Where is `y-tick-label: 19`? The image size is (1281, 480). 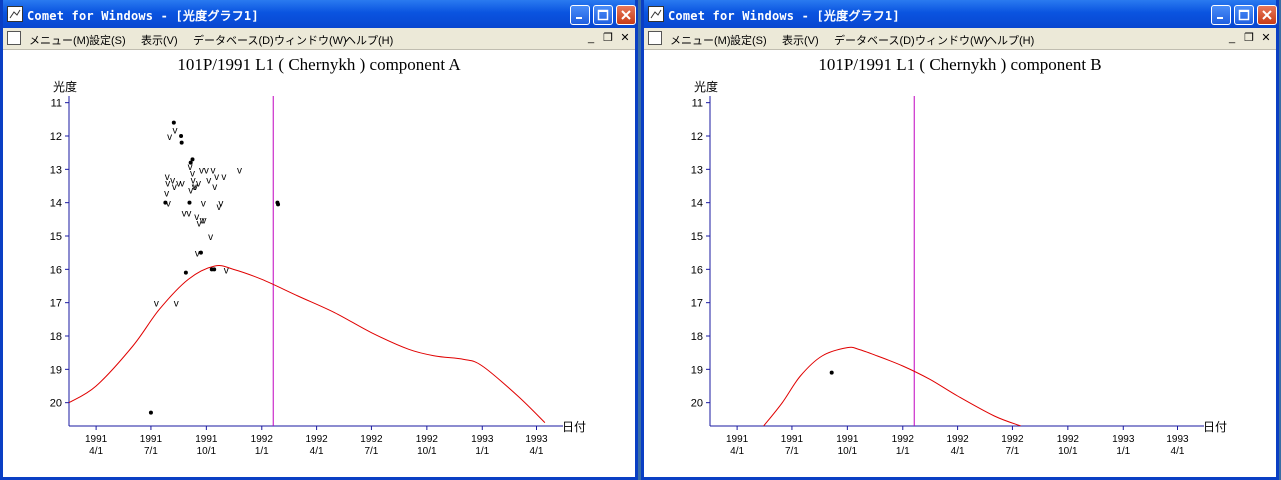
y-tick-label: 19 is located at coordinates (697, 370).